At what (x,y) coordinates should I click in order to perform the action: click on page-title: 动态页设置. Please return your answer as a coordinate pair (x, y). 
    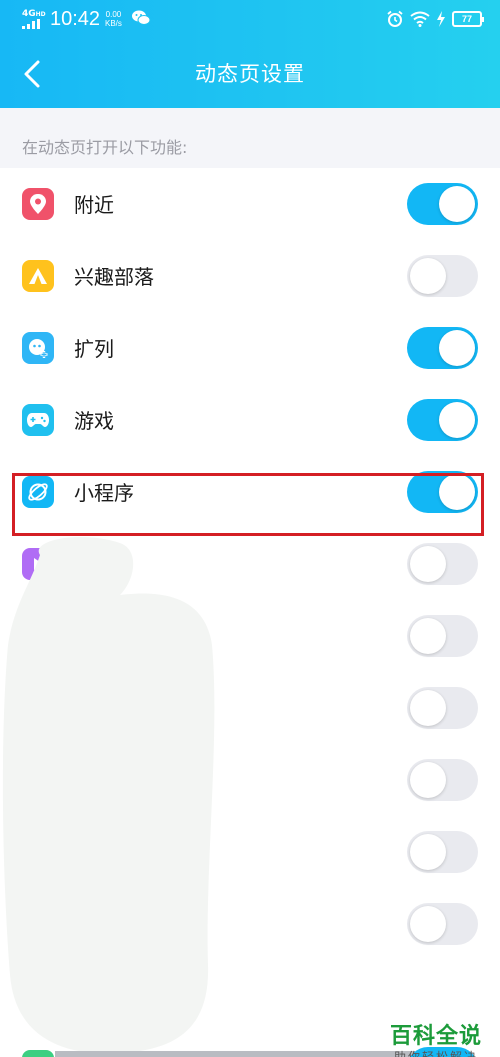
    Looking at the image, I should click on (250, 74).